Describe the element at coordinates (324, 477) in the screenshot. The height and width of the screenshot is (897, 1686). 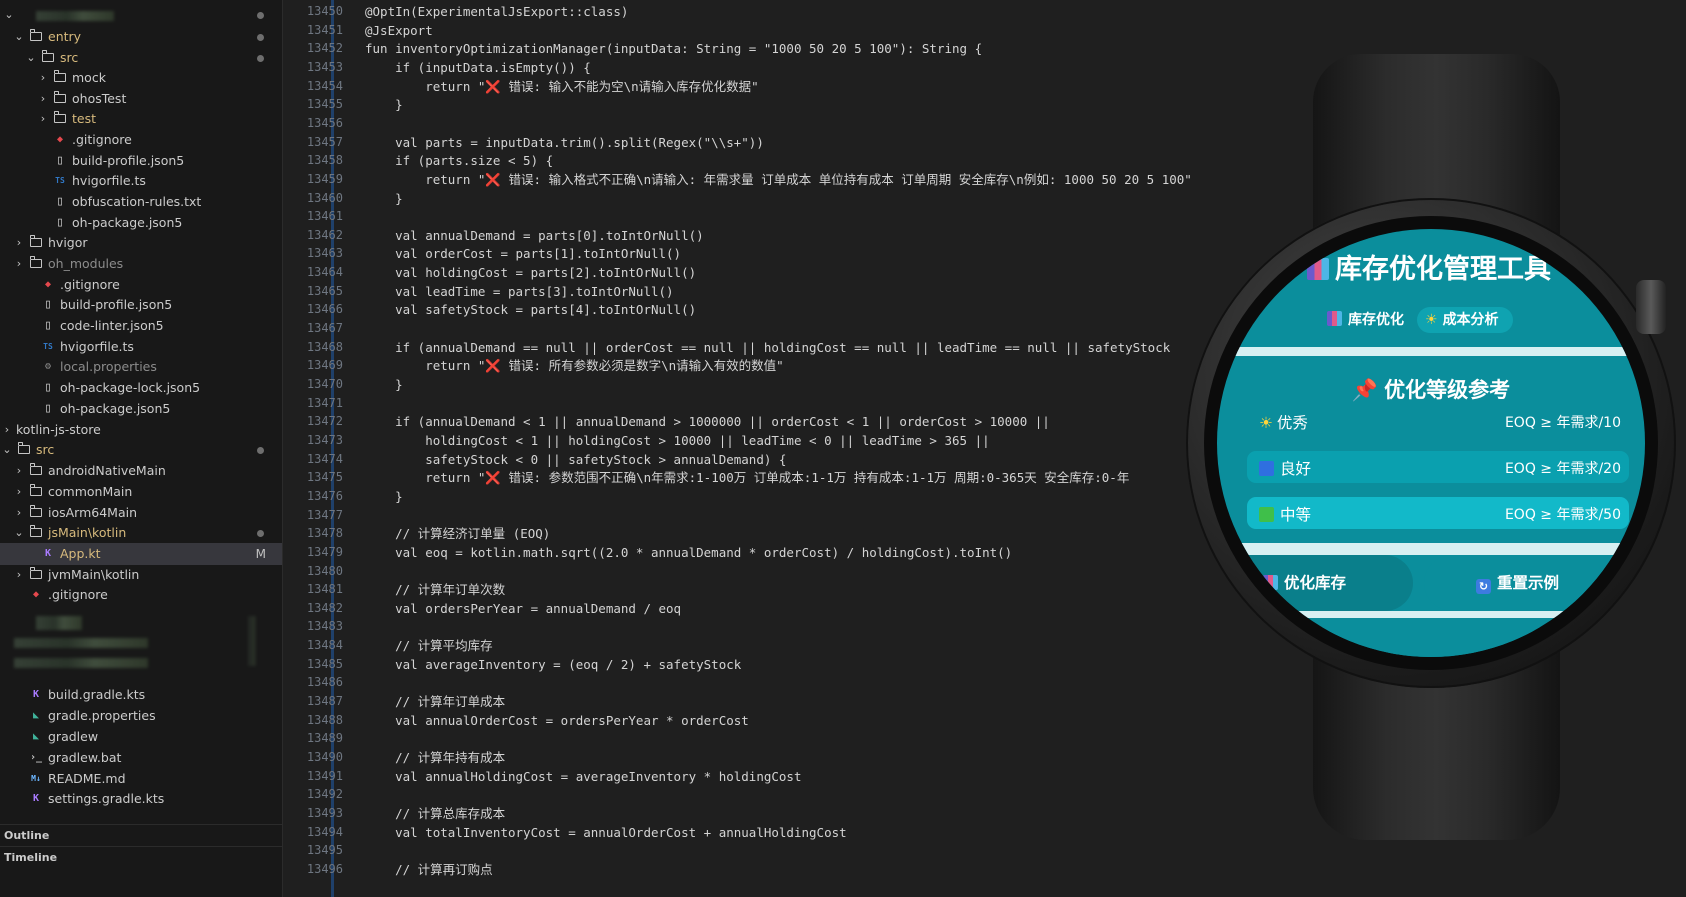
I see `line-number: 13475` at that location.